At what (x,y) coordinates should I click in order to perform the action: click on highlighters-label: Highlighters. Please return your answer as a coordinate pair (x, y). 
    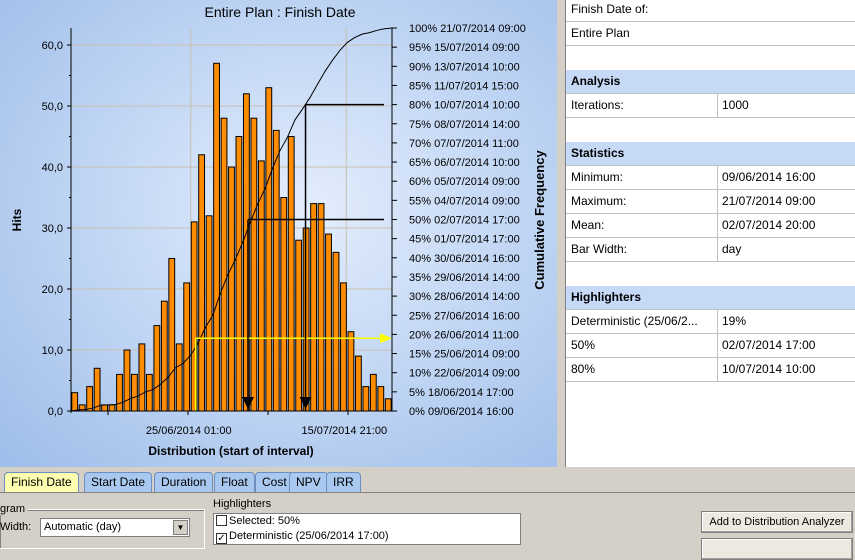
    Looking at the image, I should click on (242, 504).